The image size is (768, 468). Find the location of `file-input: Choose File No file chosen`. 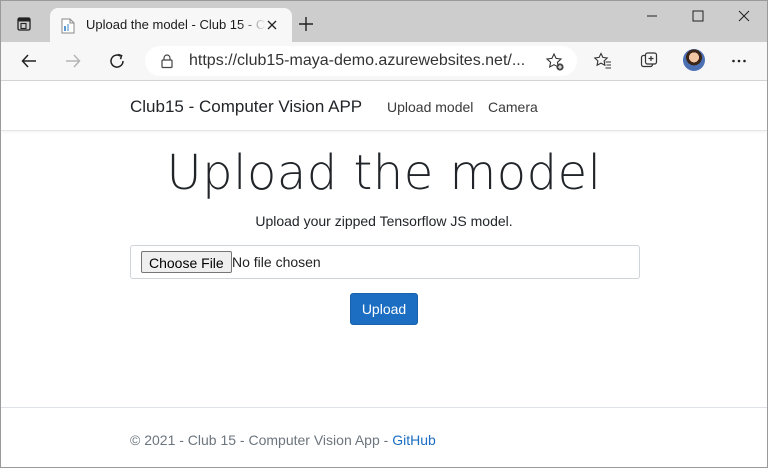

file-input: Choose File No file chosen is located at coordinates (385, 262).